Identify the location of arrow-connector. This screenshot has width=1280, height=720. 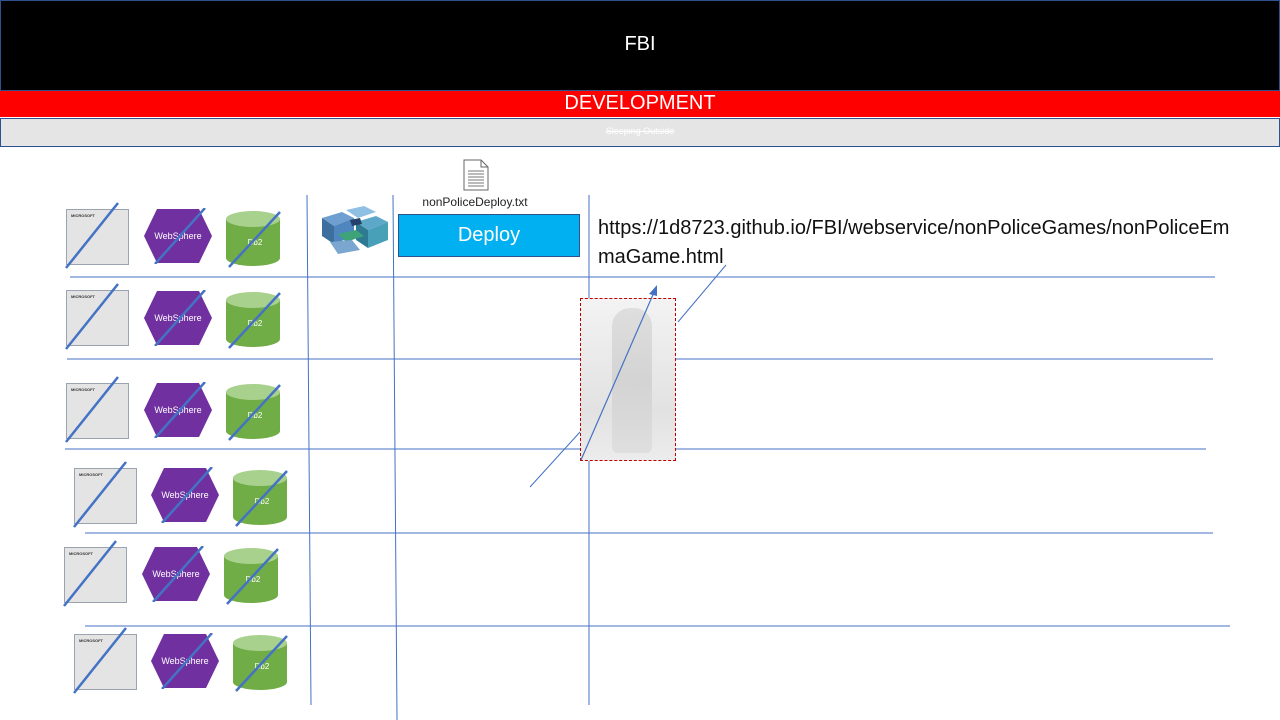
(618, 373).